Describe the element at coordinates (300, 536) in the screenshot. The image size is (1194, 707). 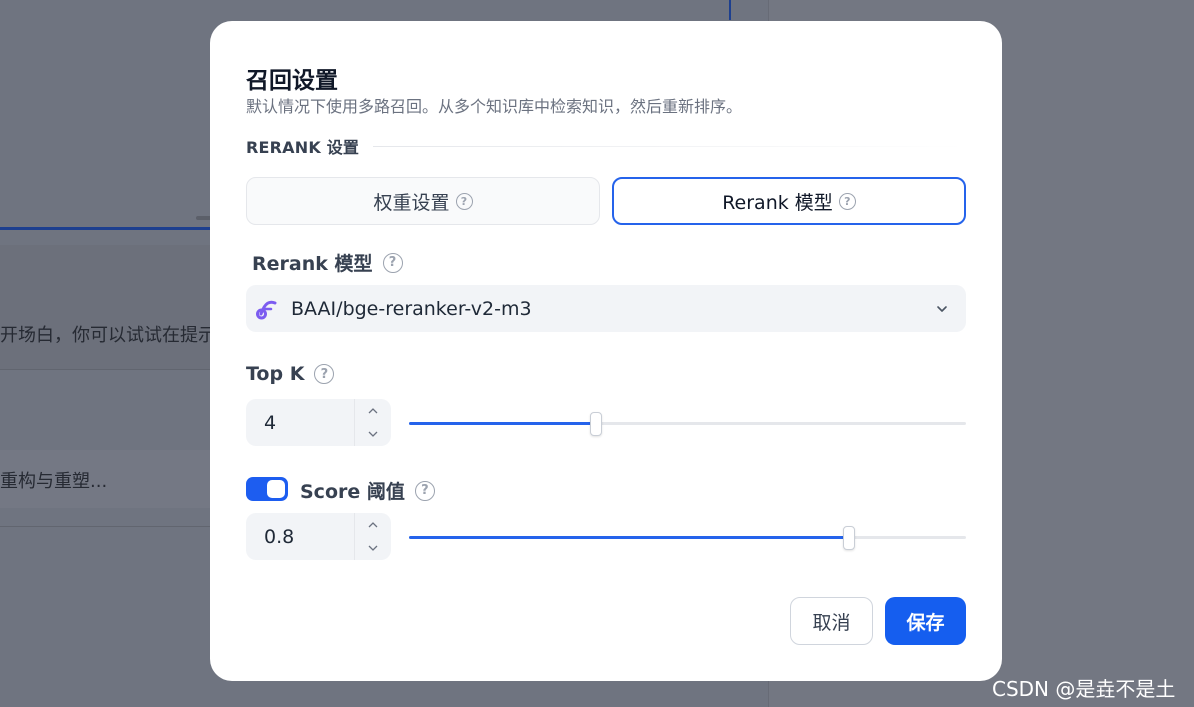
I see `score-threshold-value: 0.8` at that location.